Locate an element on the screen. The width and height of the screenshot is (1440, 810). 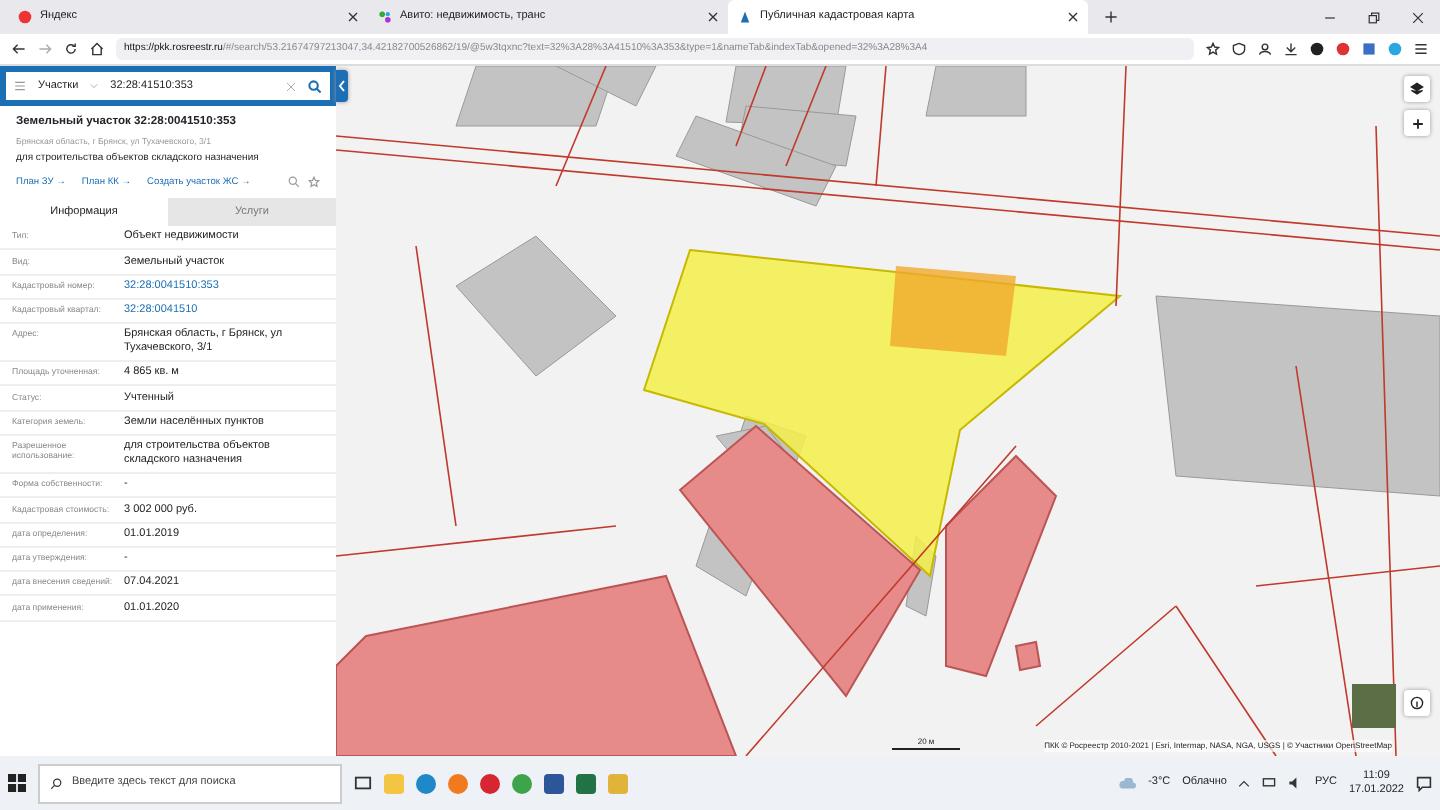
spreadsheet-app-icon is located at coordinates (586, 783).